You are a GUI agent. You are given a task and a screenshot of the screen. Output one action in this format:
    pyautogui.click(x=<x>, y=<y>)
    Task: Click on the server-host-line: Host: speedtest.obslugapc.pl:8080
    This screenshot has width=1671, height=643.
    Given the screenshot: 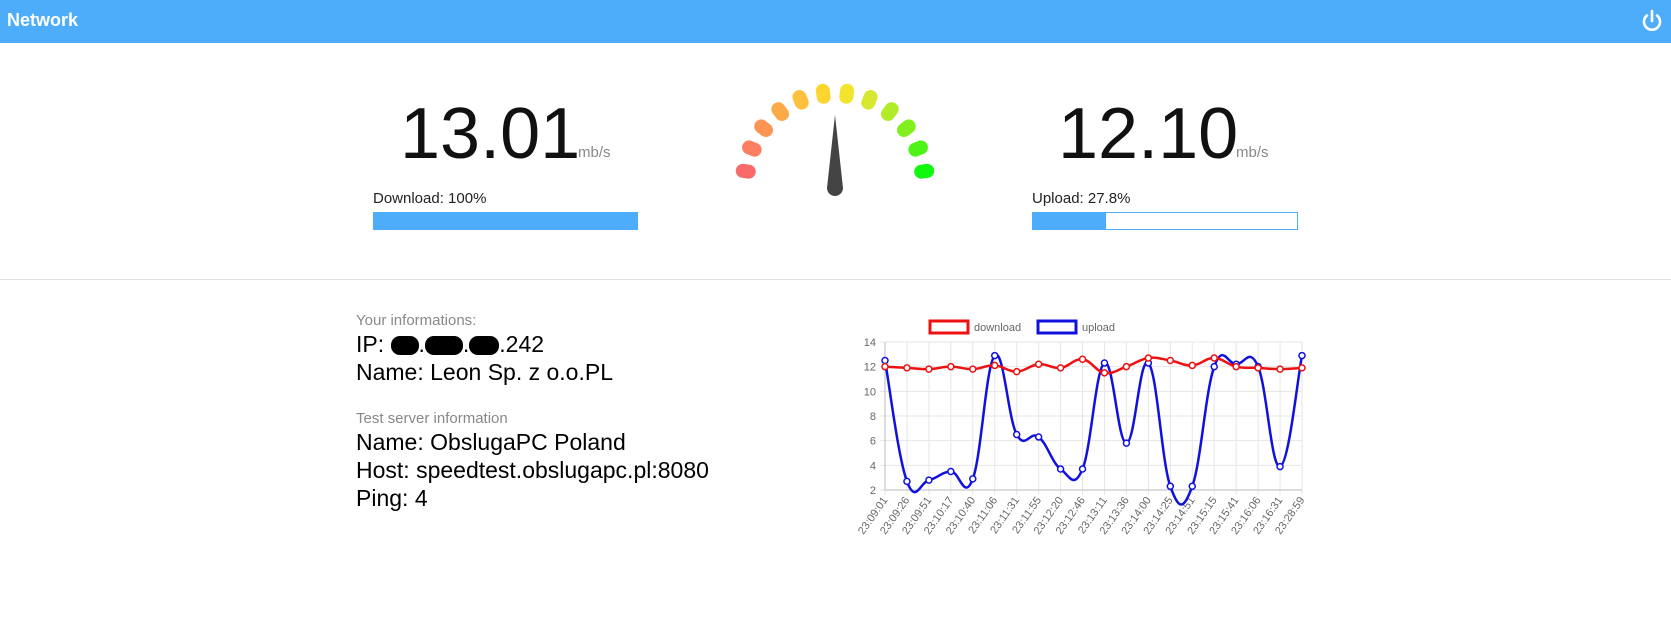 What is the action you would take?
    pyautogui.click(x=532, y=470)
    